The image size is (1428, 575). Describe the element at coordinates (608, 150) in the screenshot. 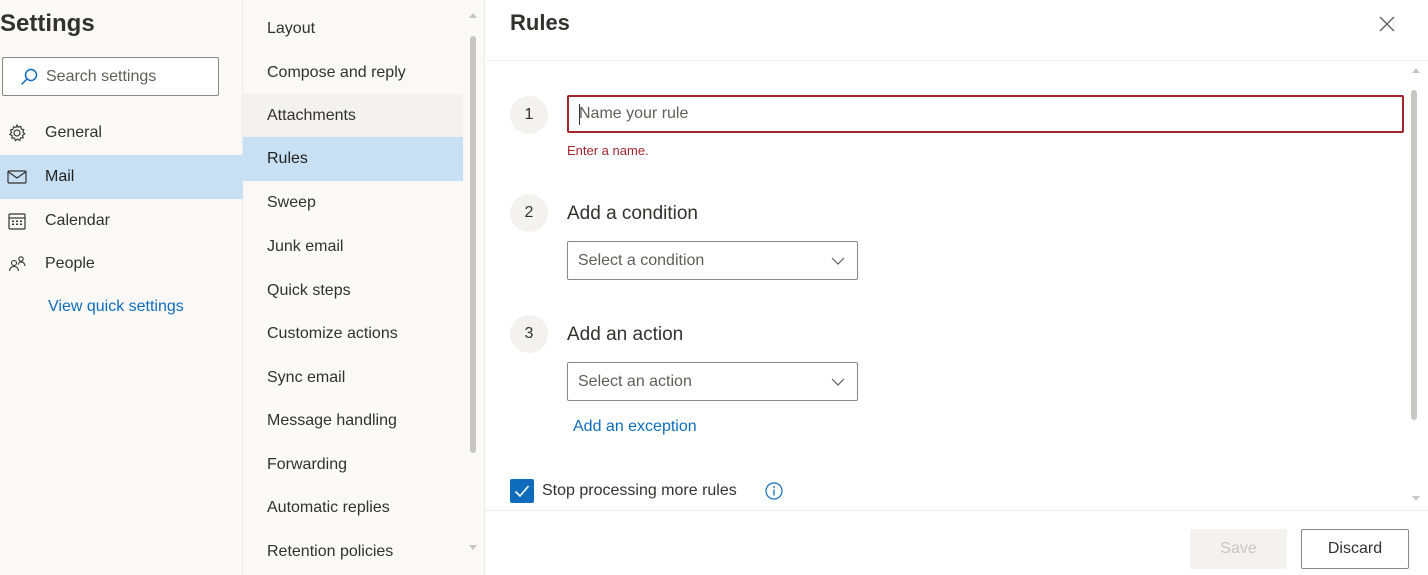

I see `rule-name-error: Enter a name.` at that location.